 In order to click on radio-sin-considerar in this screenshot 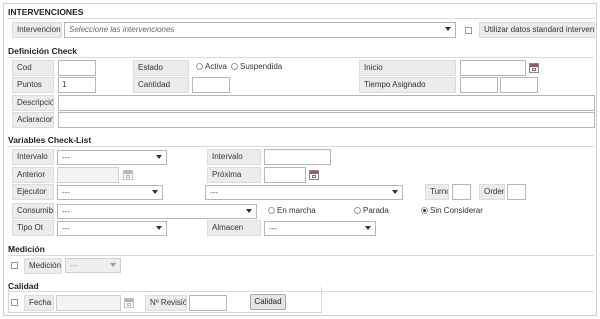, I will do `click(424, 210)`.